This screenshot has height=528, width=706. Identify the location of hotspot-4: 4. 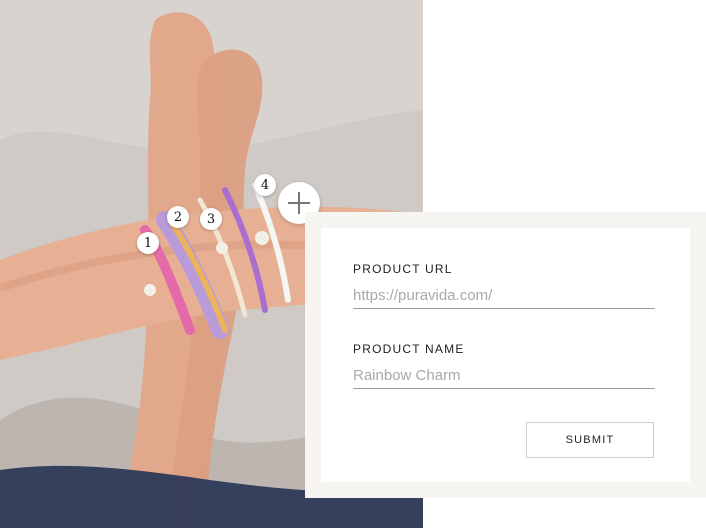
(265, 185).